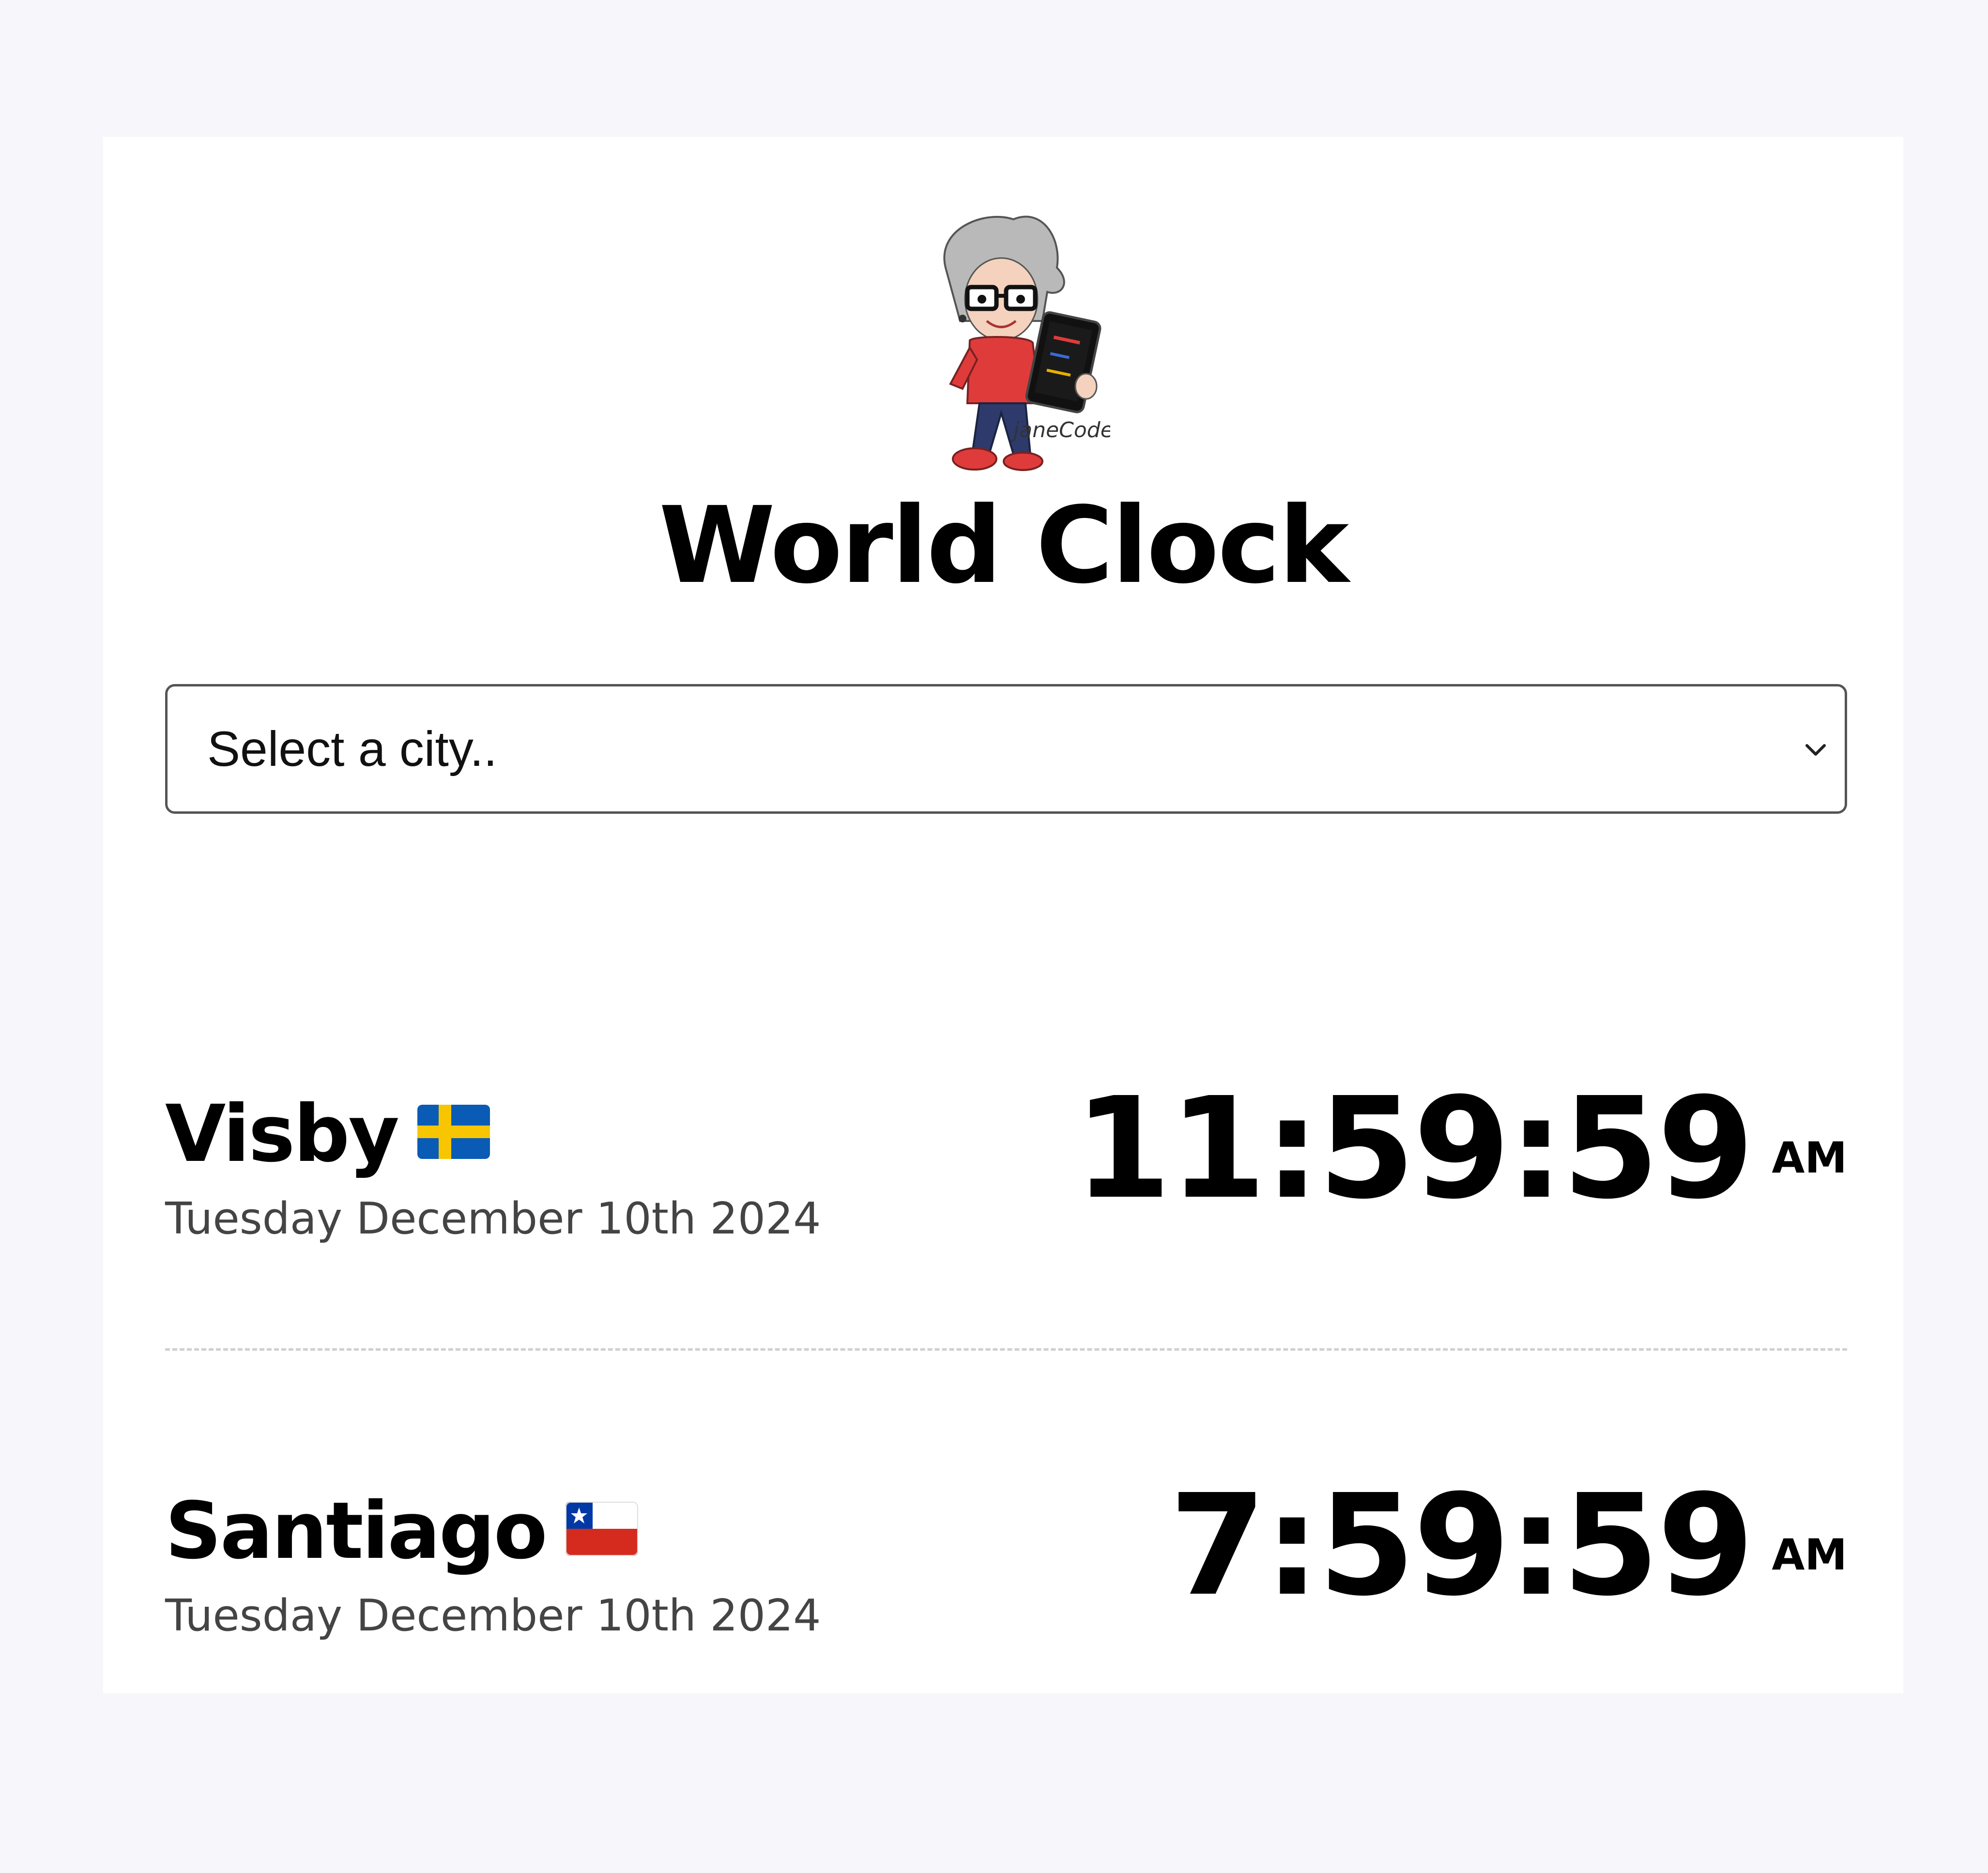 Image resolution: width=1988 pixels, height=1873 pixels. I want to click on city-name-visby: Visby, so click(327, 1135).